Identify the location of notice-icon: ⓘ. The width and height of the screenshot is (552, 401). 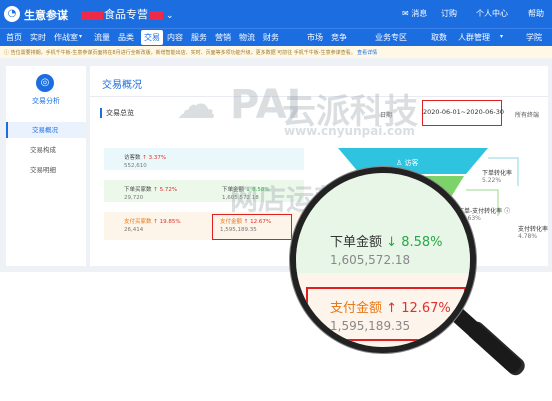
(7, 53).